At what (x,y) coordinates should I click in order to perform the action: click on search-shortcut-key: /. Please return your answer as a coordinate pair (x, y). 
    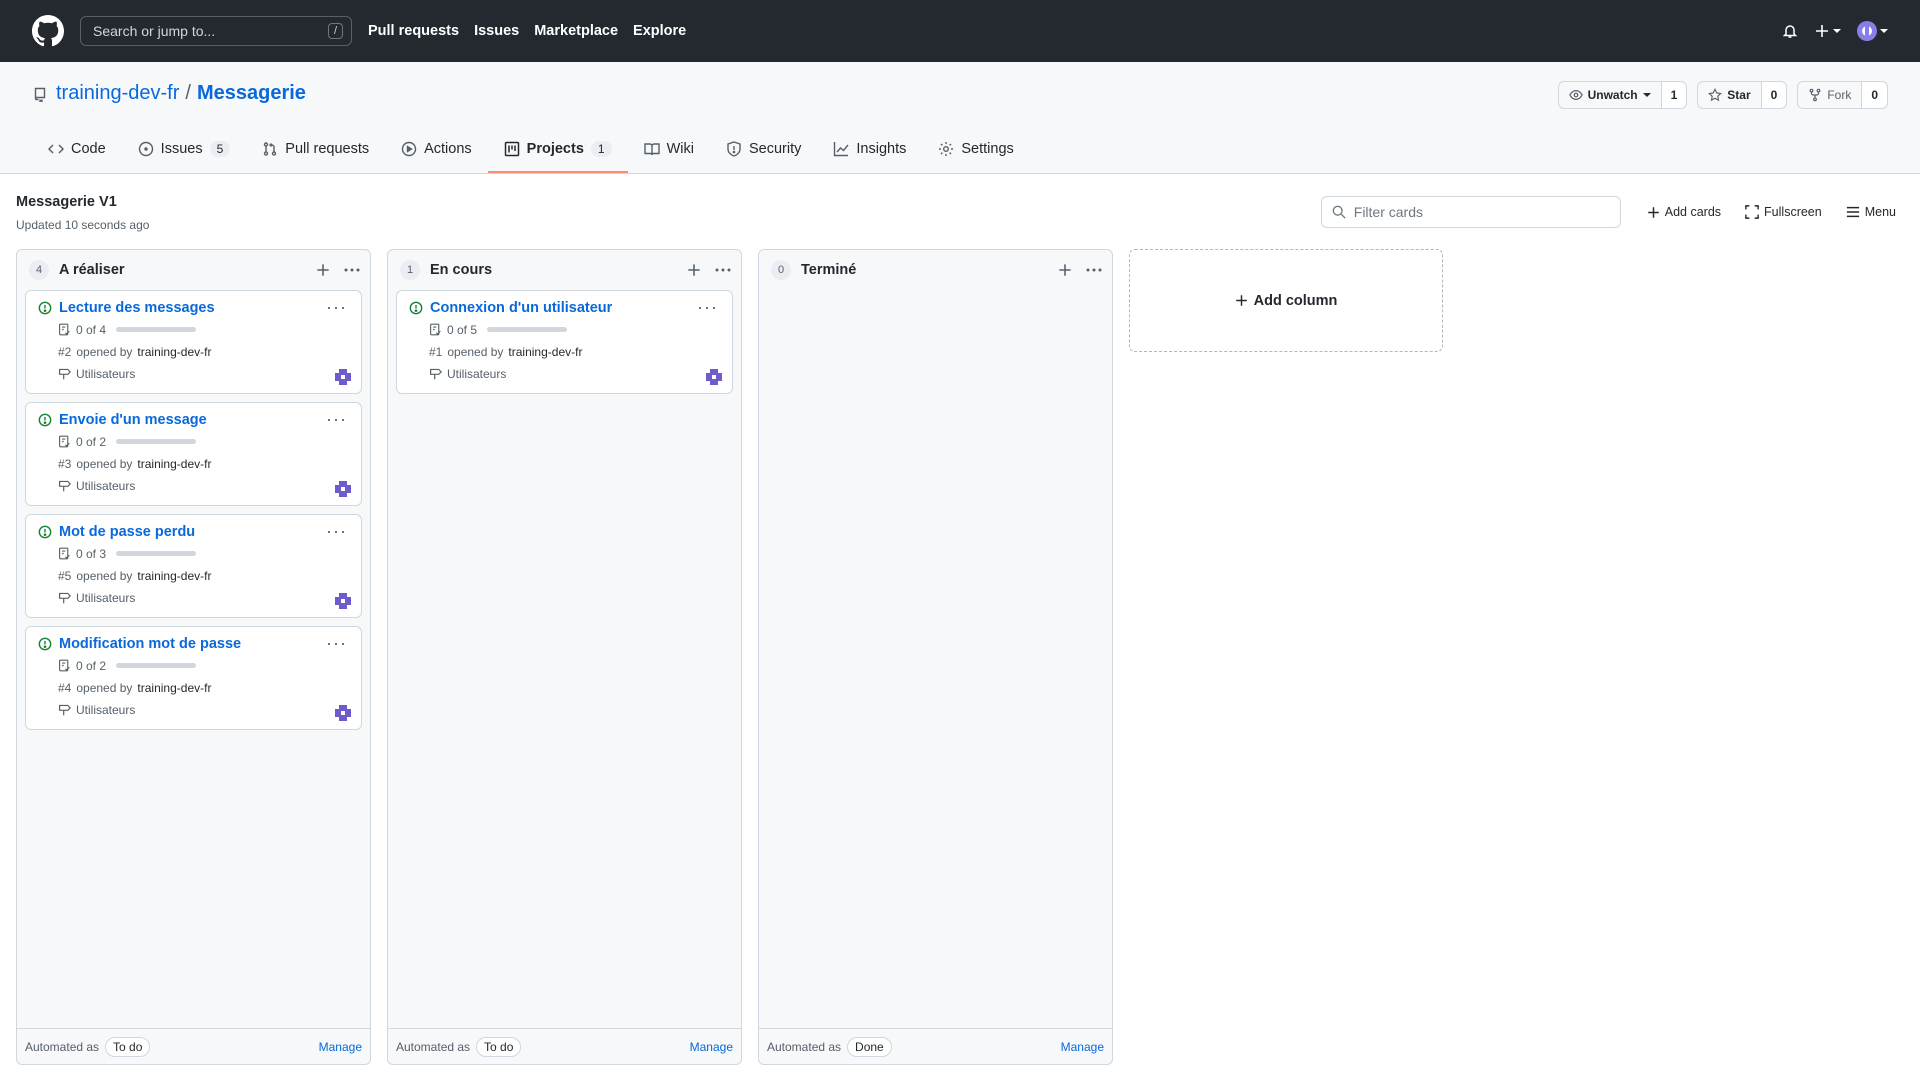
    Looking at the image, I should click on (335, 31).